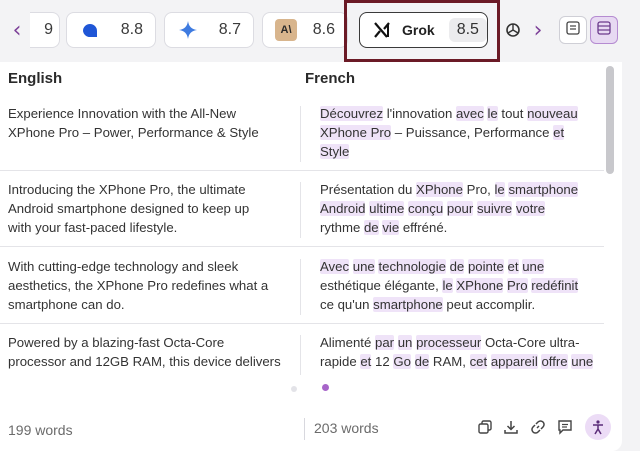 The width and height of the screenshot is (640, 451). Describe the element at coordinates (35, 78) in the screenshot. I see `source-column-header: English` at that location.